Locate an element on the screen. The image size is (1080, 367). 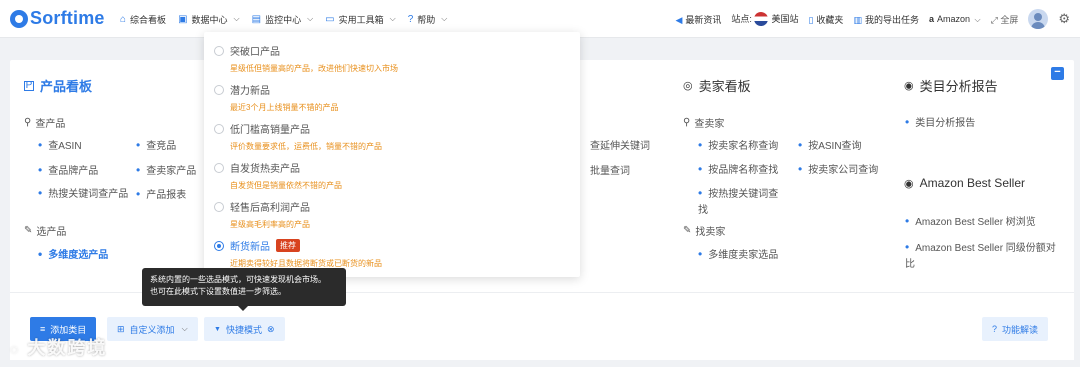
option-title: 低门槛高销量产品 is located at coordinates (270, 130).